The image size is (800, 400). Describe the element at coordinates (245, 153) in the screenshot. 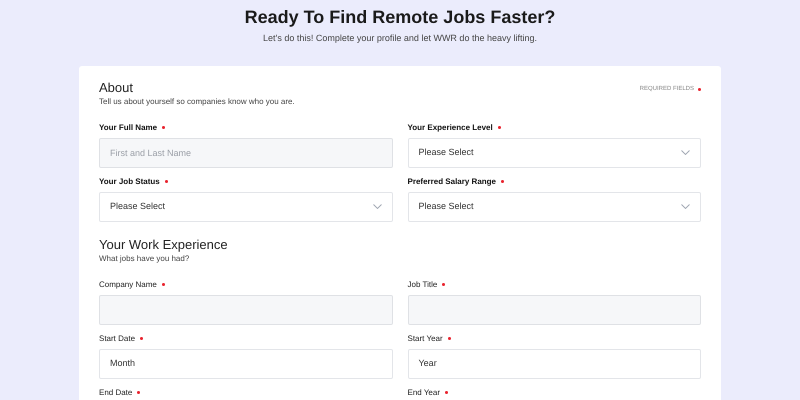

I see `text-field: First and Last Name` at that location.